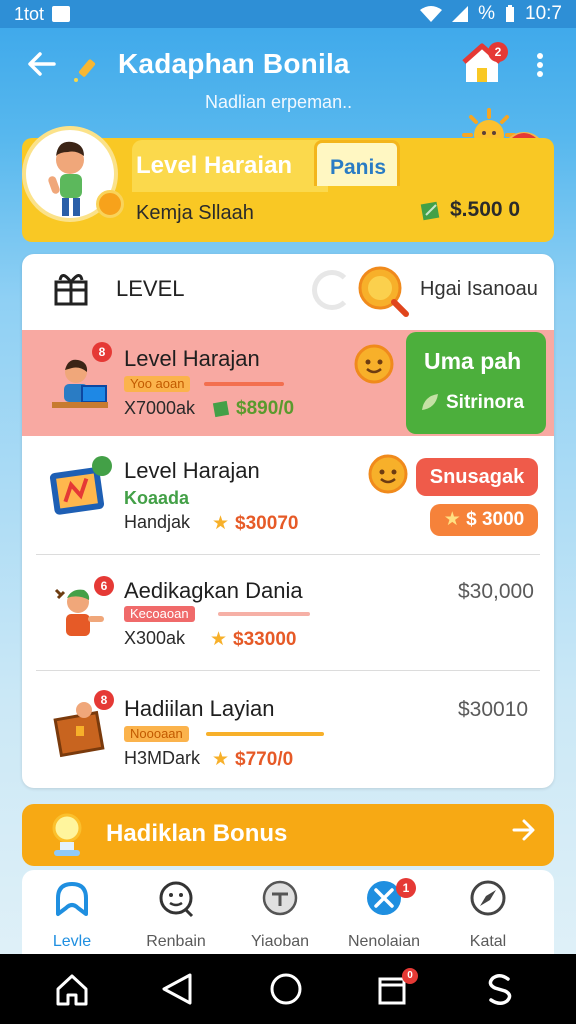 This screenshot has width=576, height=1024. What do you see at coordinates (410, 976) in the screenshot?
I see `recents-badge: 0` at bounding box center [410, 976].